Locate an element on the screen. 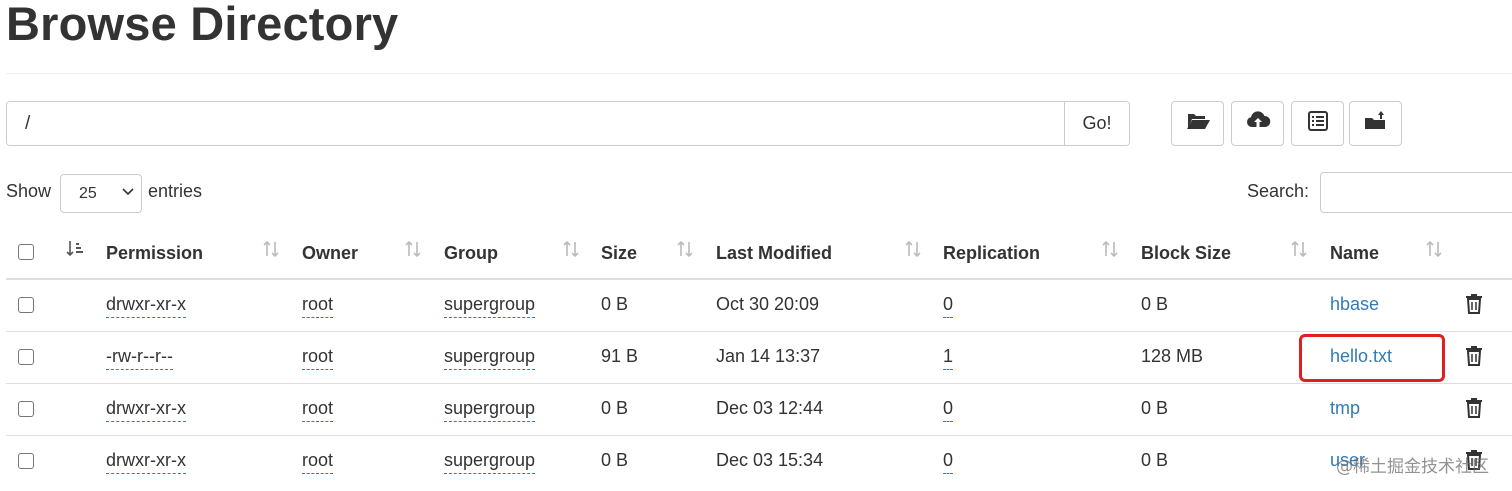 The height and width of the screenshot is (491, 1512). entries-per-page-value: 25 is located at coordinates (88, 193).